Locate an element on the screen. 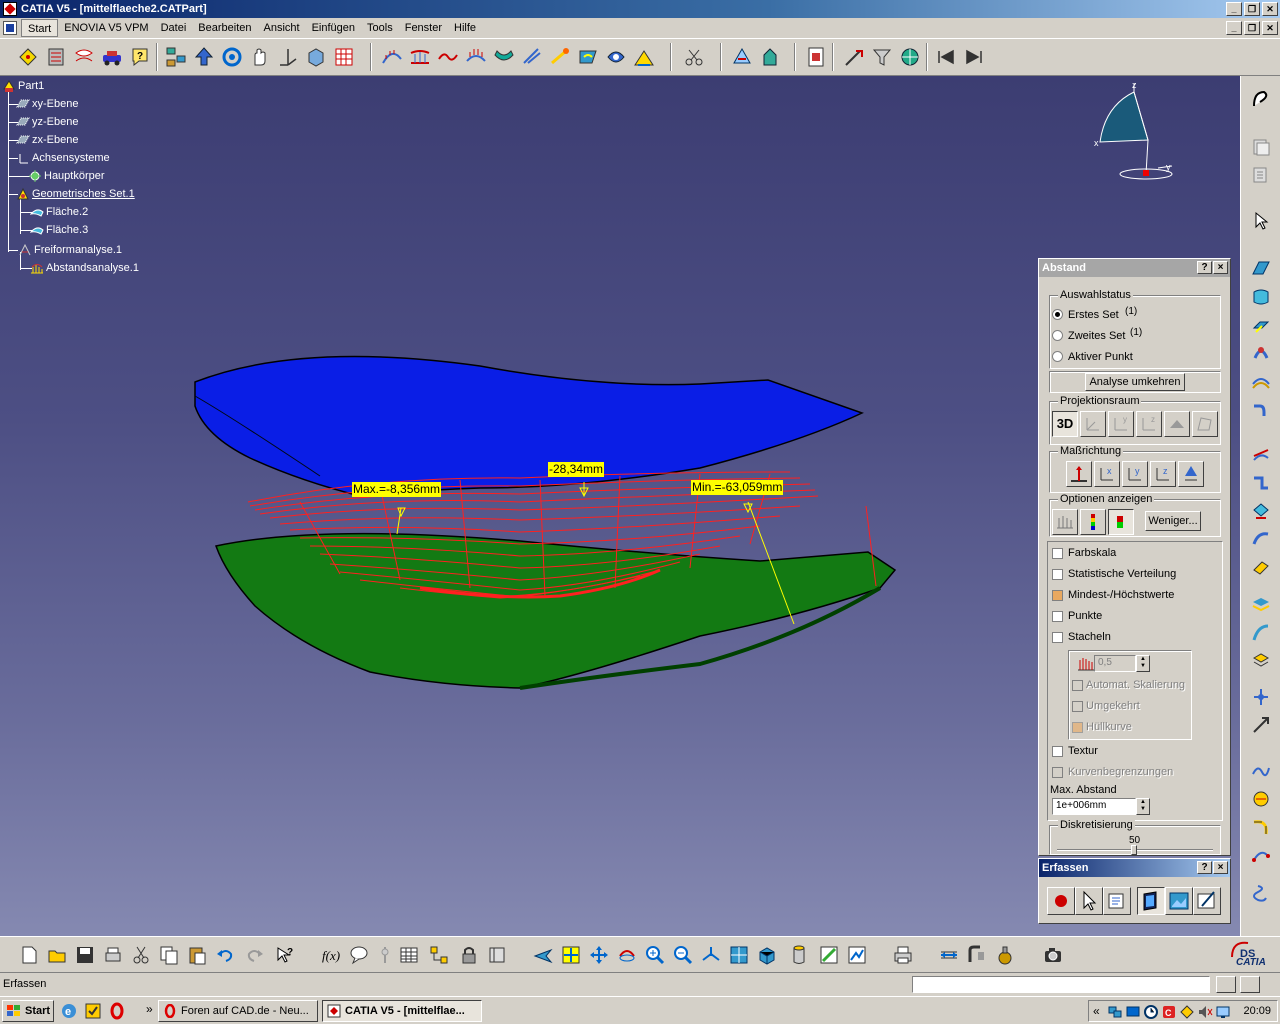  textur-checkbox is located at coordinates (1057, 751).